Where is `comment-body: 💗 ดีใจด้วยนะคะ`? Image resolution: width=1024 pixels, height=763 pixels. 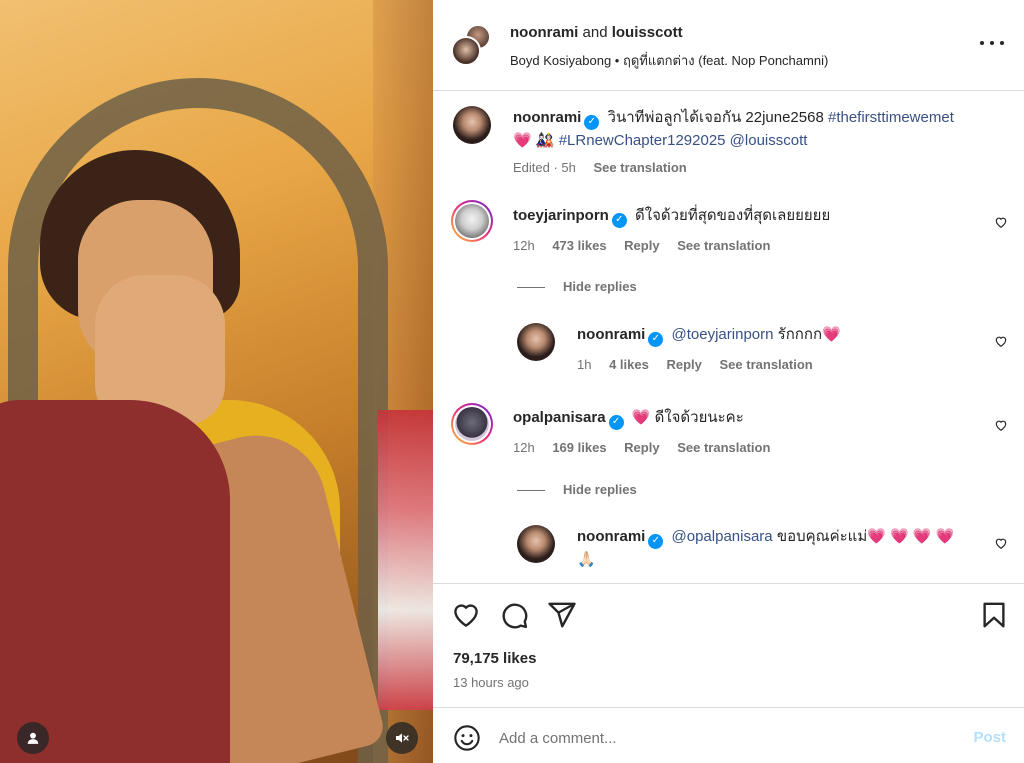
comment-body: 💗 ดีใจด้วยนะคะ is located at coordinates (687, 417).